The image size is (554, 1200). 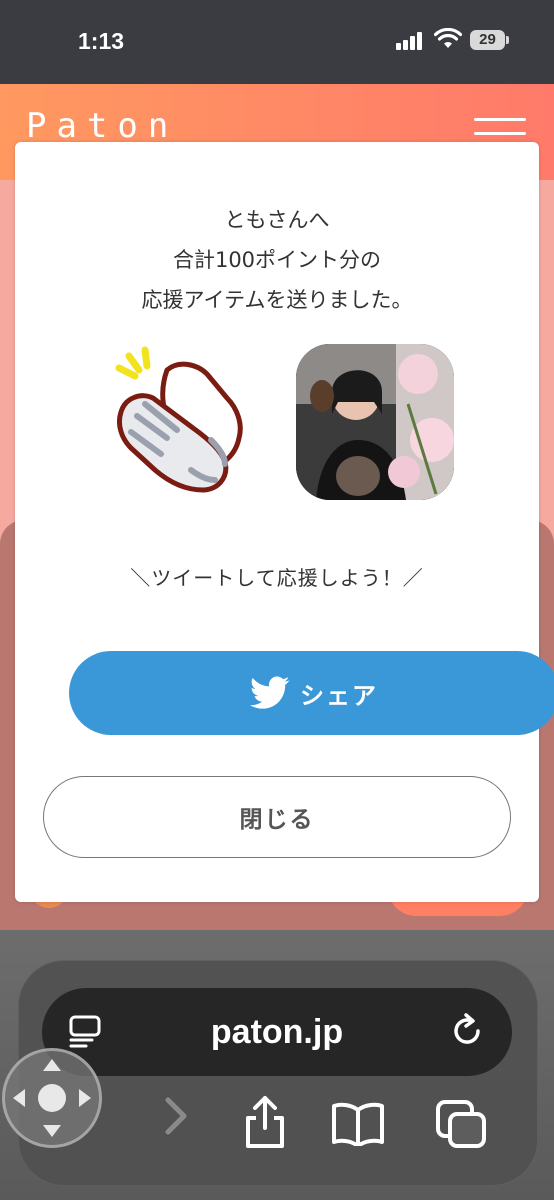 I want to click on assistive-touch-button, so click(x=52, y=1098).